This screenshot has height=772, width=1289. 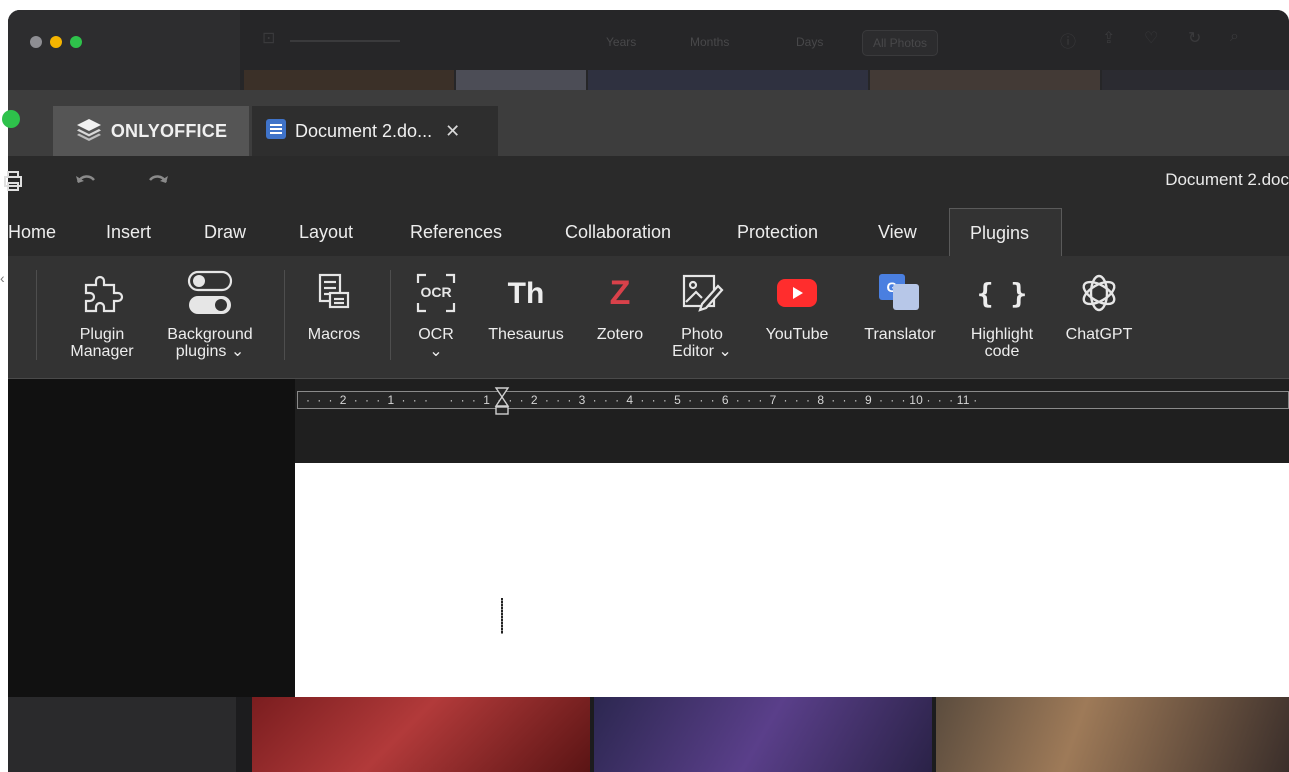 What do you see at coordinates (1005, 234) in the screenshot?
I see `tab-plugins: Plugins` at bounding box center [1005, 234].